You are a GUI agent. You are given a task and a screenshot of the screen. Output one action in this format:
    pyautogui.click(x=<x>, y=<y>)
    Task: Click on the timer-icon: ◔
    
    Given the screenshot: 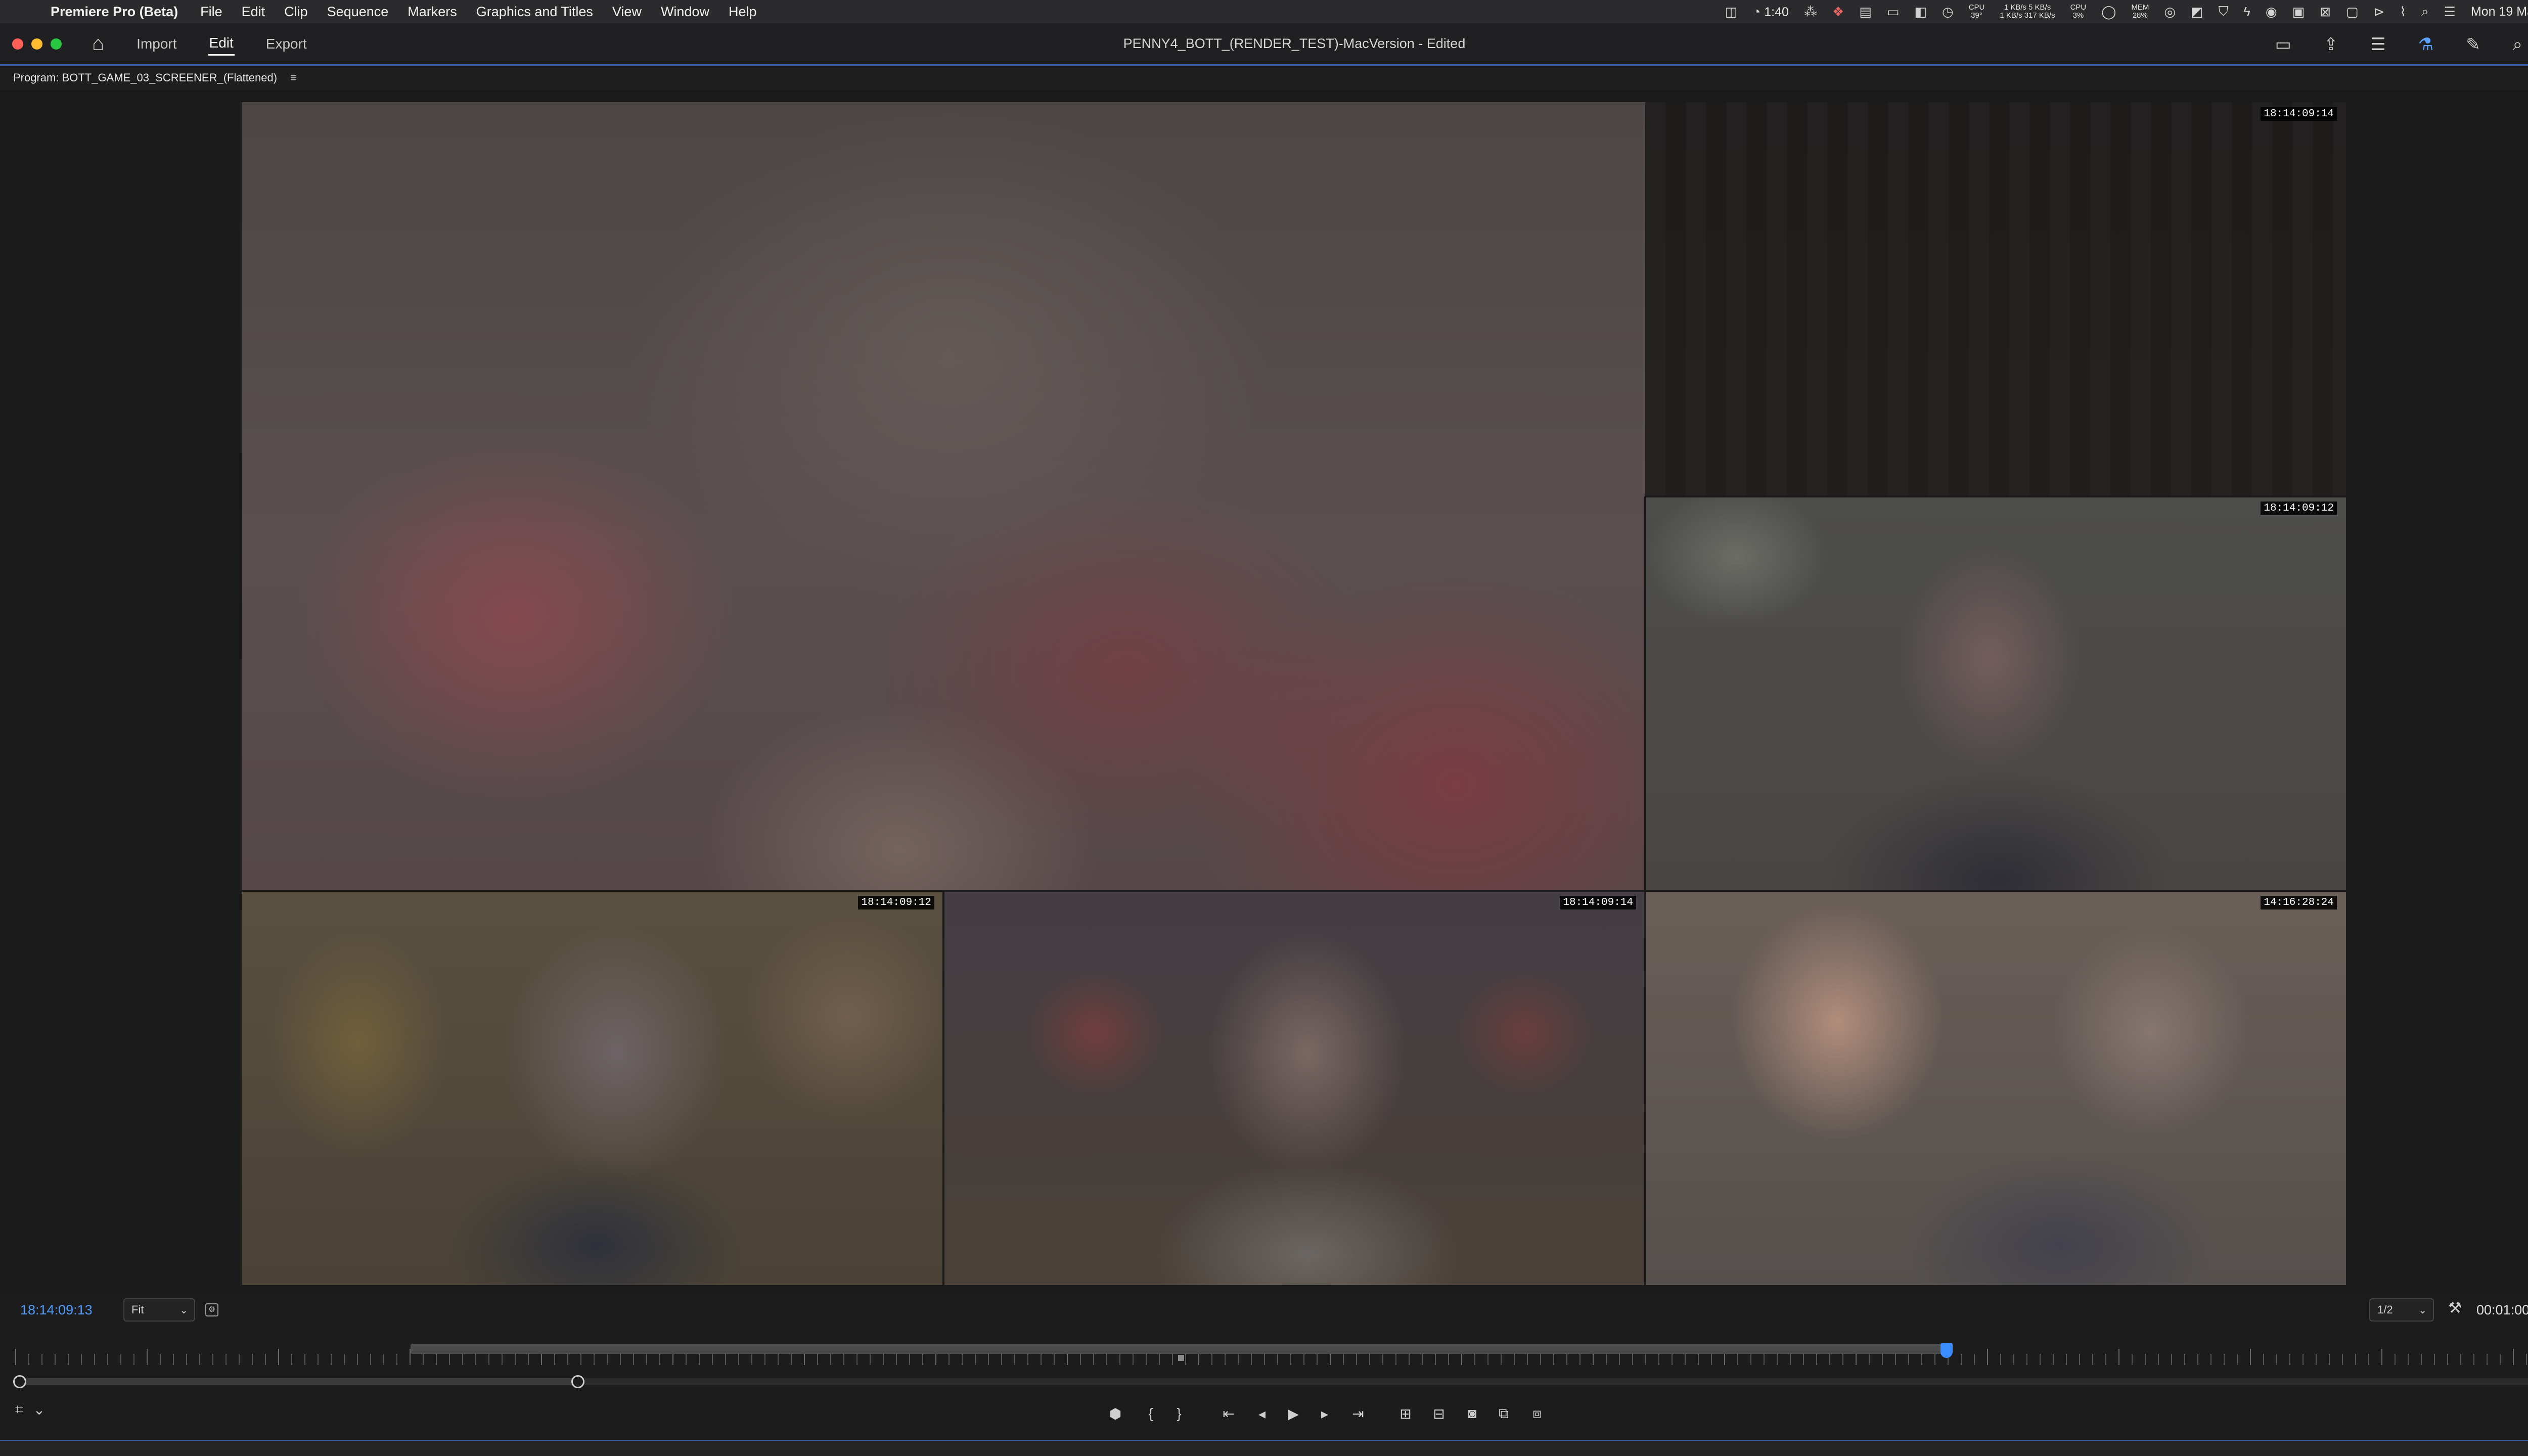 What is the action you would take?
    pyautogui.click(x=1759, y=11)
    